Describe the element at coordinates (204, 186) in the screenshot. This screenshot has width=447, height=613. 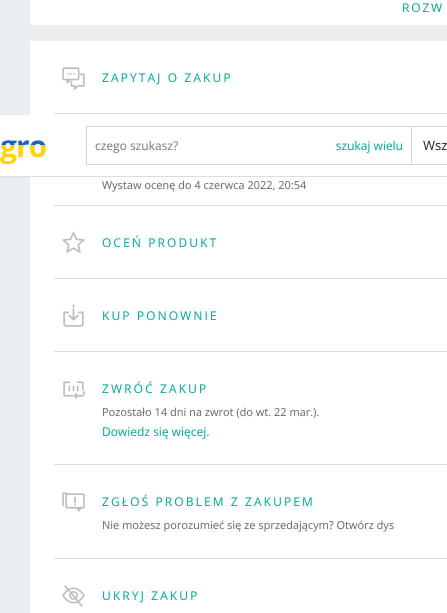
I see `description-text: Wystaw ocenę do 4 czerwca 2022, 20:54` at that location.